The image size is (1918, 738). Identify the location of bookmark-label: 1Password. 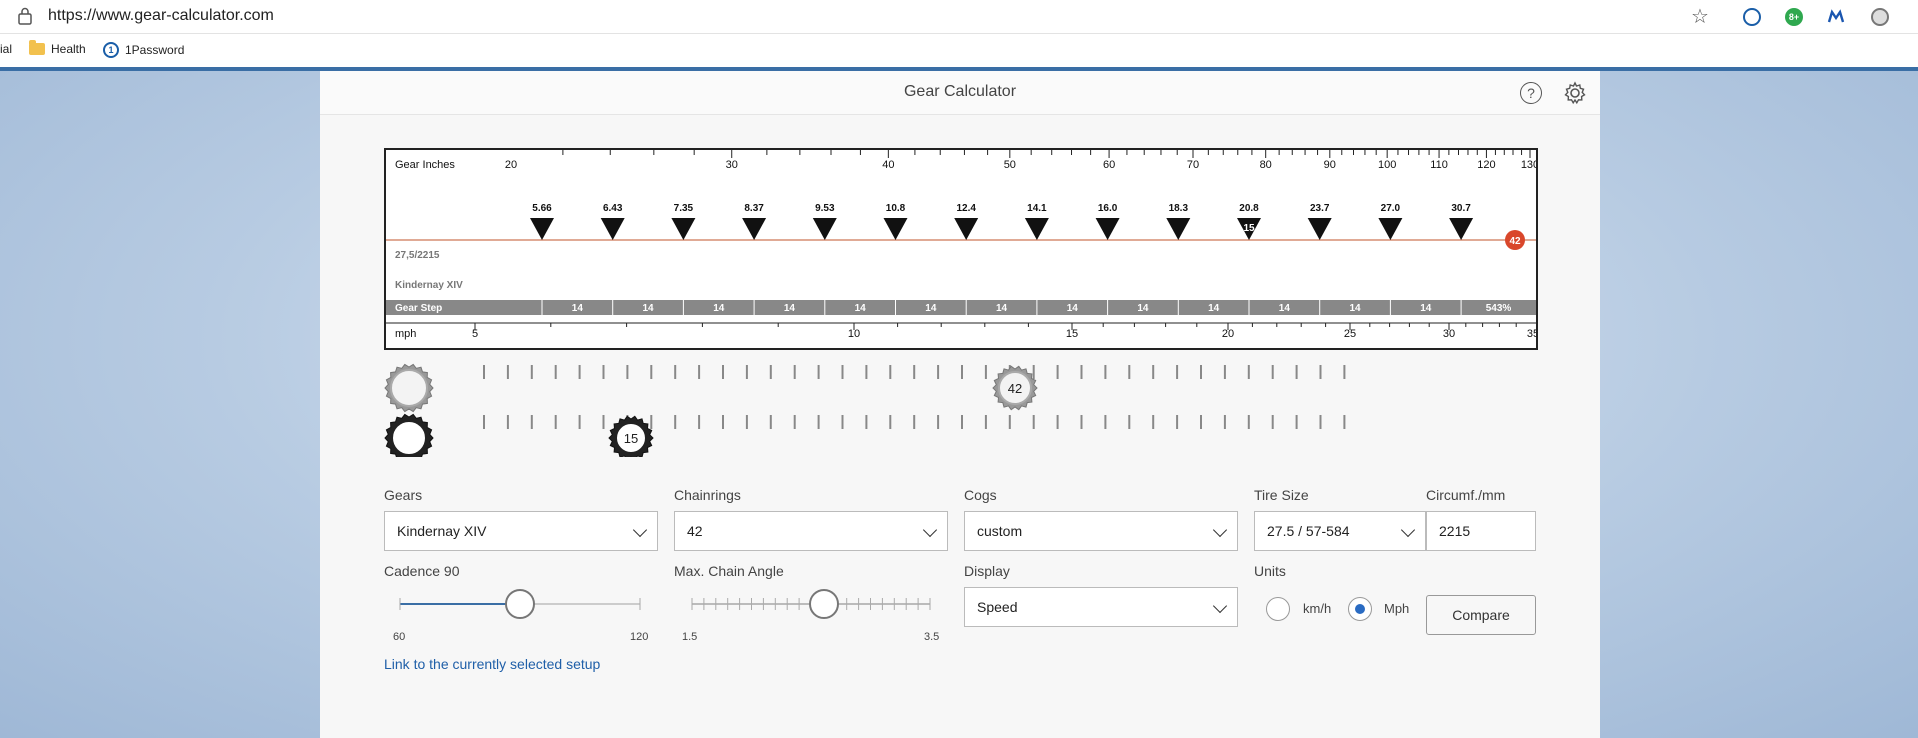
(155, 50).